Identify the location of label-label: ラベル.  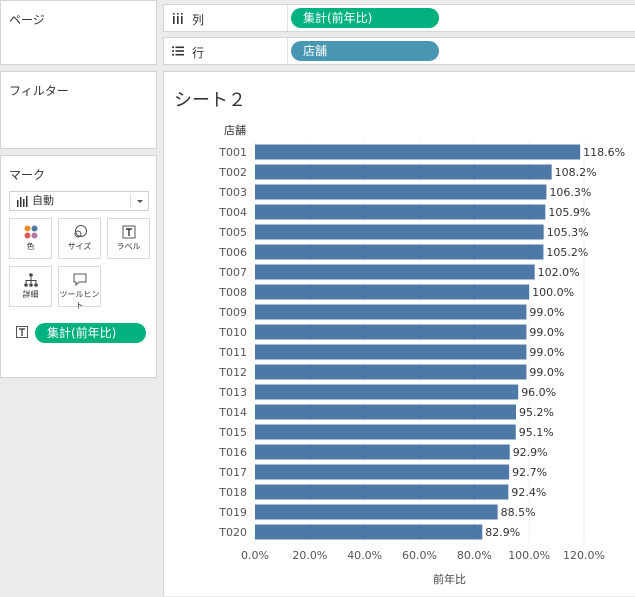
(128, 246).